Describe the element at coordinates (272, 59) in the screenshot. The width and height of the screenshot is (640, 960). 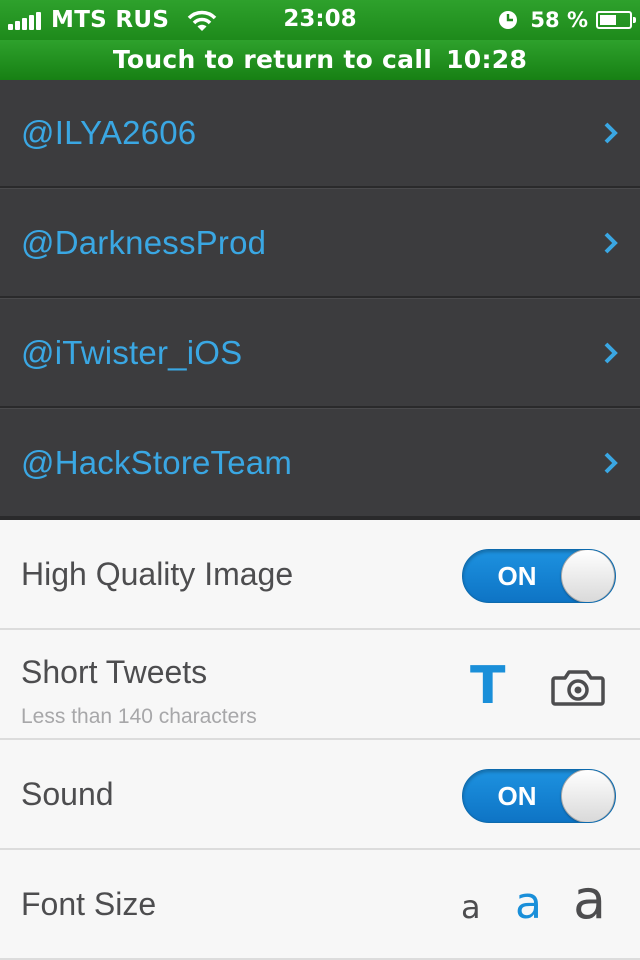
I see `call-banner-text: Touch to return to call` at that location.